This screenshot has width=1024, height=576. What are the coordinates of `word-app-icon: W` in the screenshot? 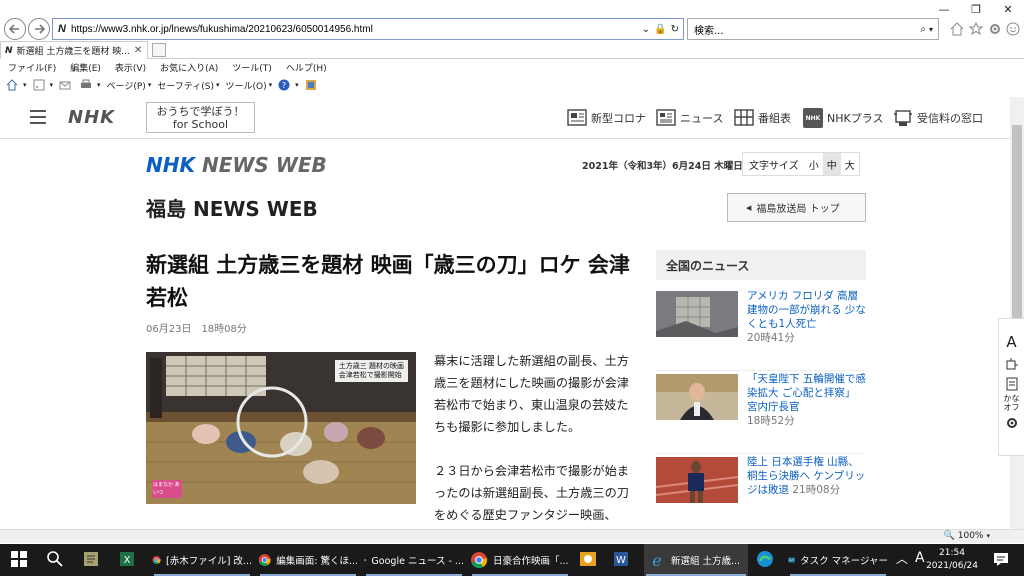 It's located at (622, 560).